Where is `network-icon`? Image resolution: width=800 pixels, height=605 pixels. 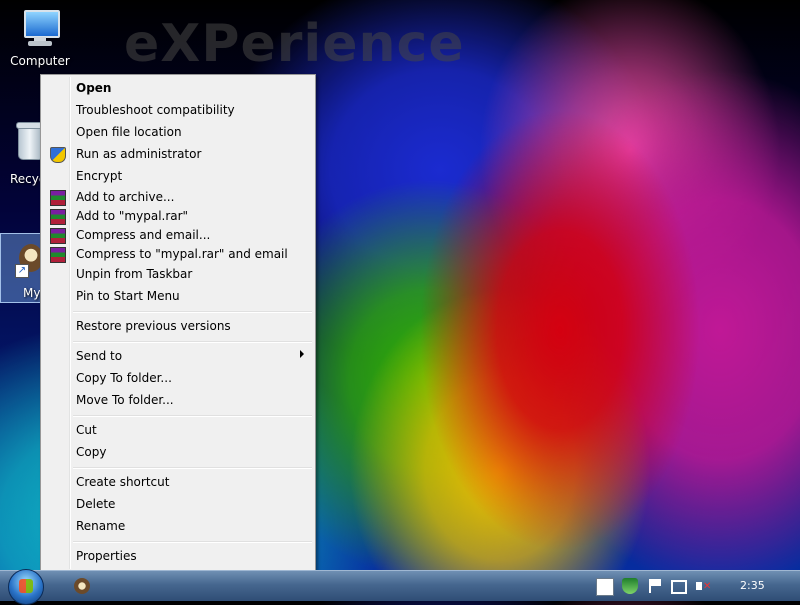
network-icon is located at coordinates (679, 587).